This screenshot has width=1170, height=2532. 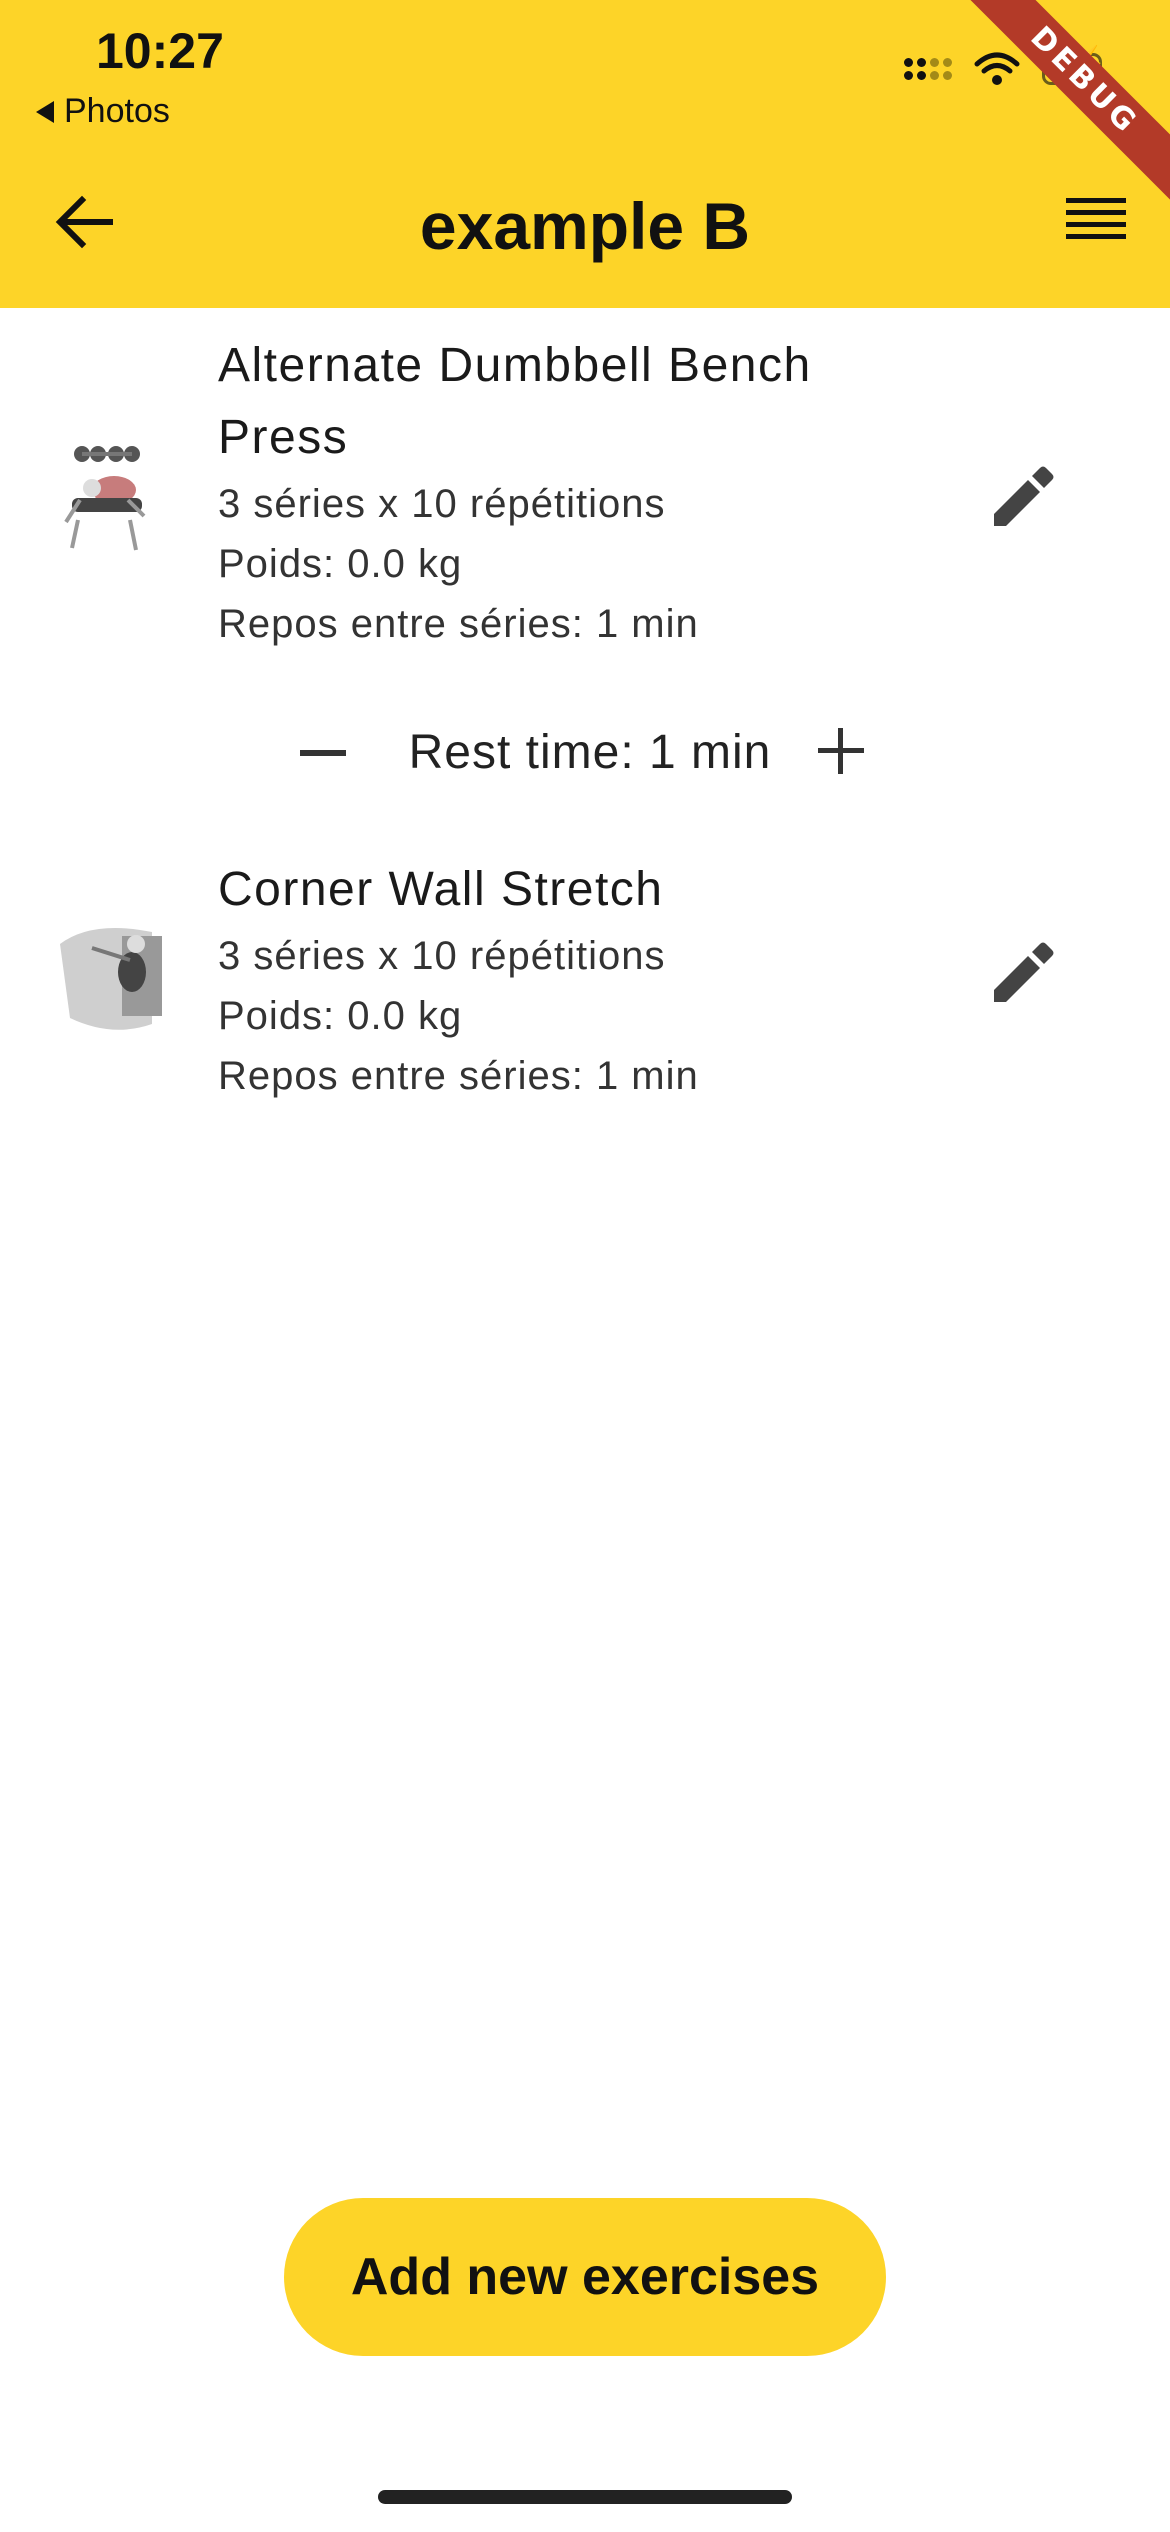 What do you see at coordinates (585, 2277) in the screenshot?
I see `add-new-exercises-button: Add new exercises` at bounding box center [585, 2277].